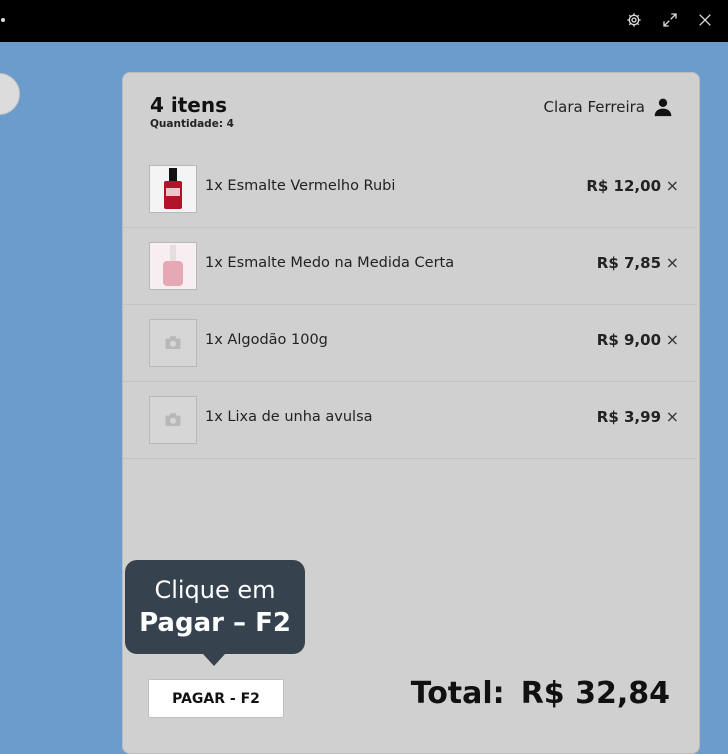 This screenshot has height=754, width=728. What do you see at coordinates (300, 186) in the screenshot?
I see `item-name: 1x Esmalte Vermelho Rubi` at bounding box center [300, 186].